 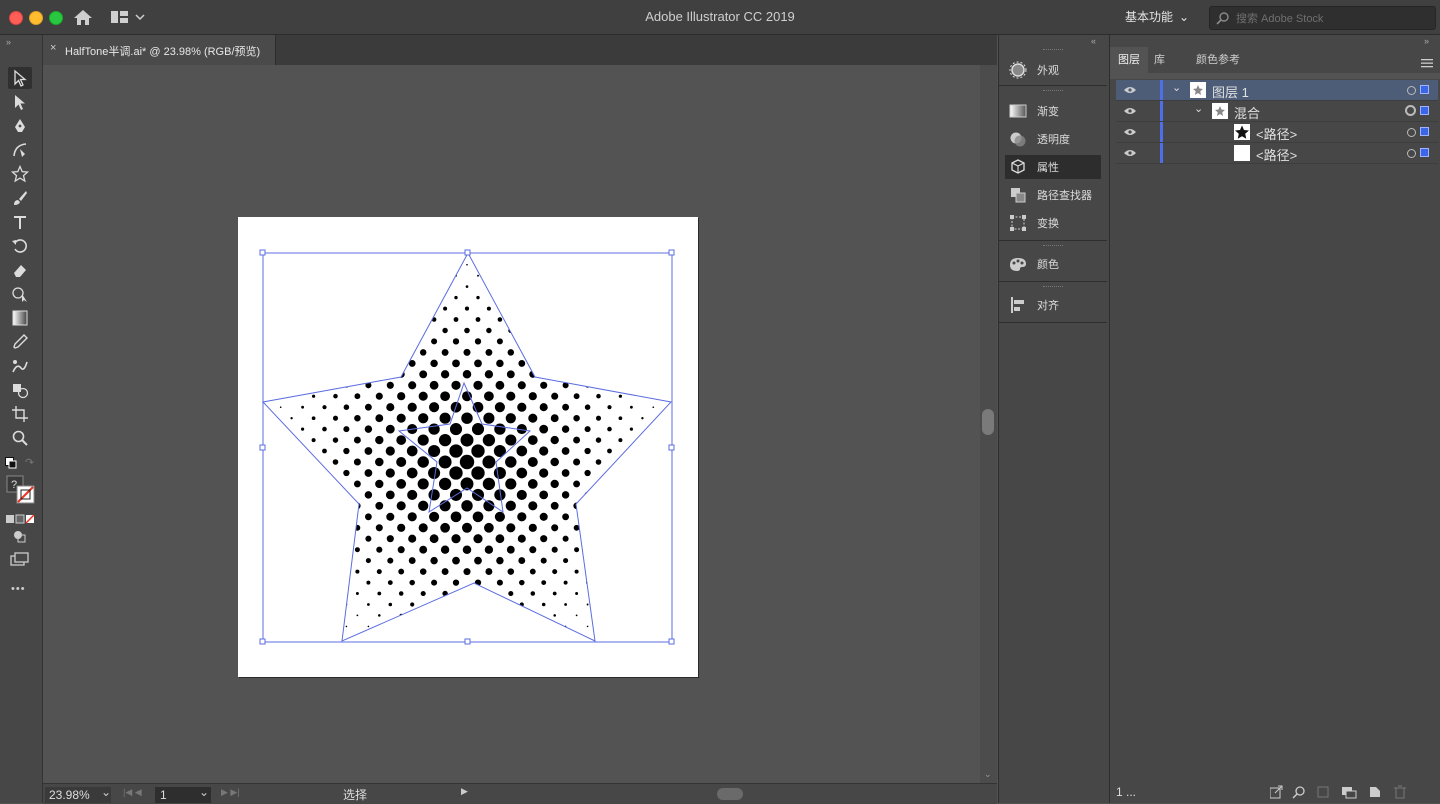 I want to click on tab-color-guide: 颜色参考, so click(x=1226, y=60).